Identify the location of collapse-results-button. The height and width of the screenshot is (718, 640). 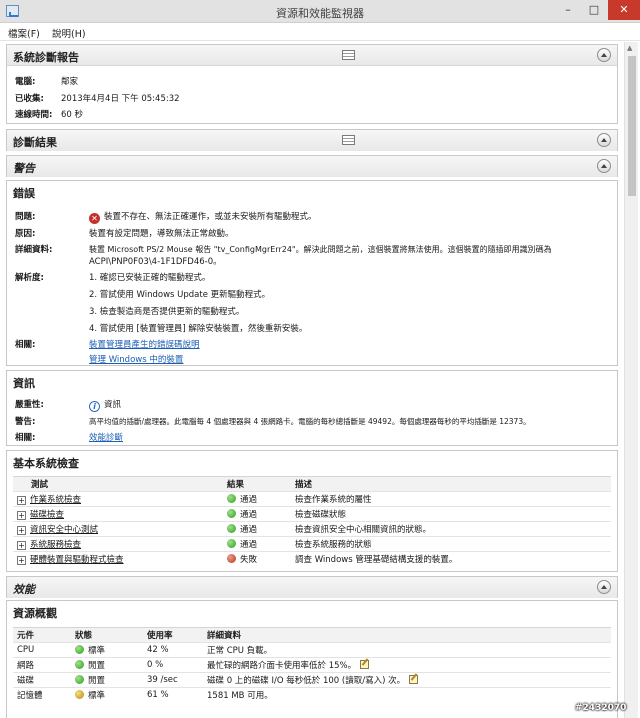
(604, 140).